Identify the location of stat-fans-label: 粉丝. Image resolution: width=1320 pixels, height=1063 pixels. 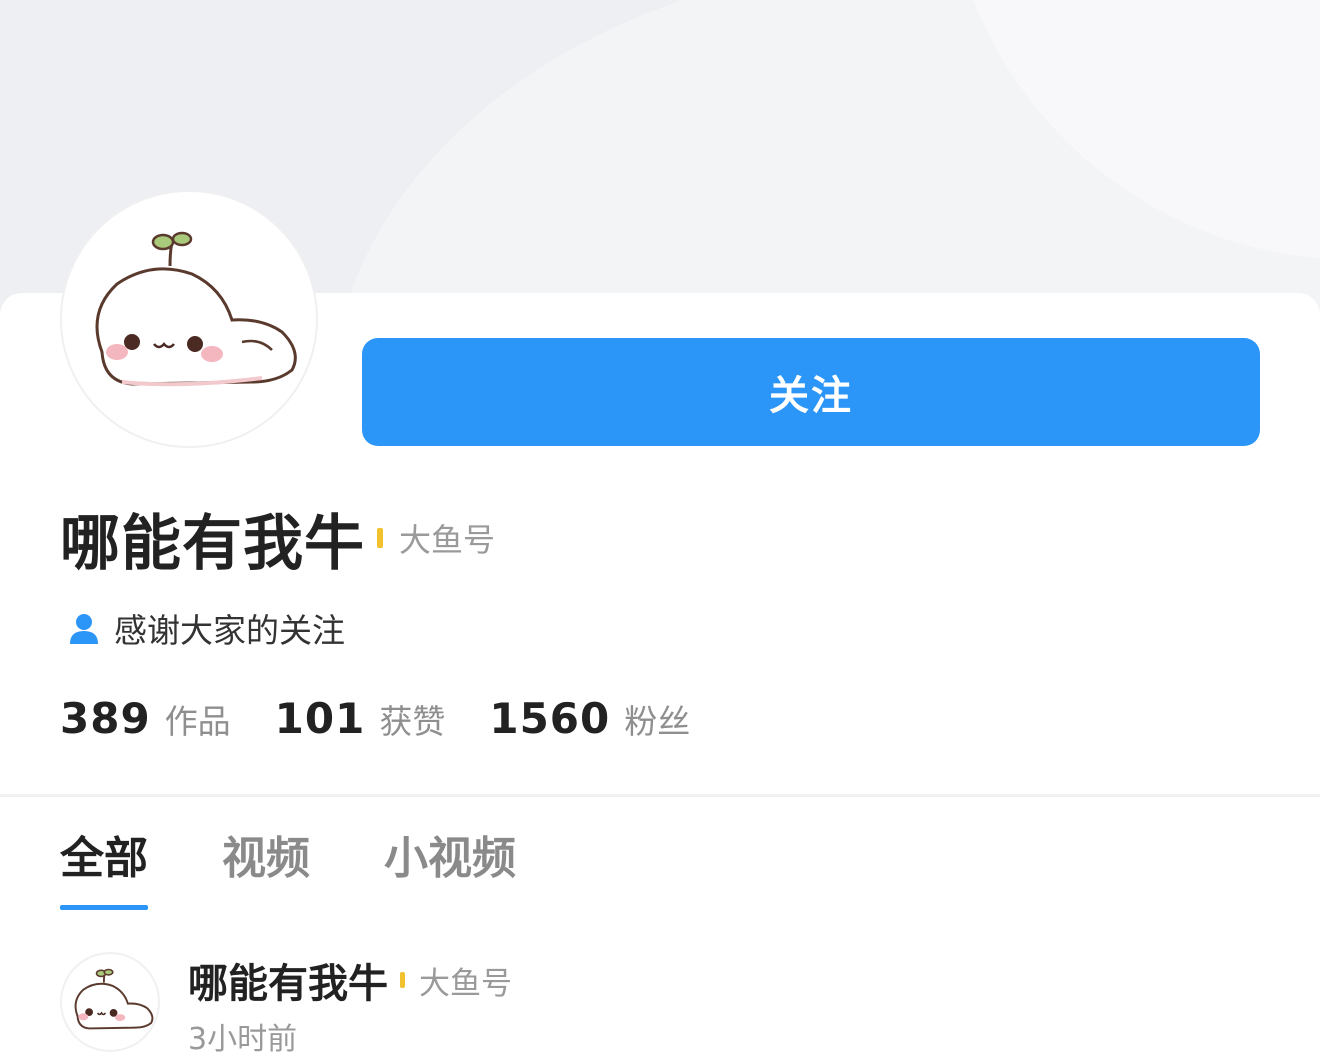
(657, 721).